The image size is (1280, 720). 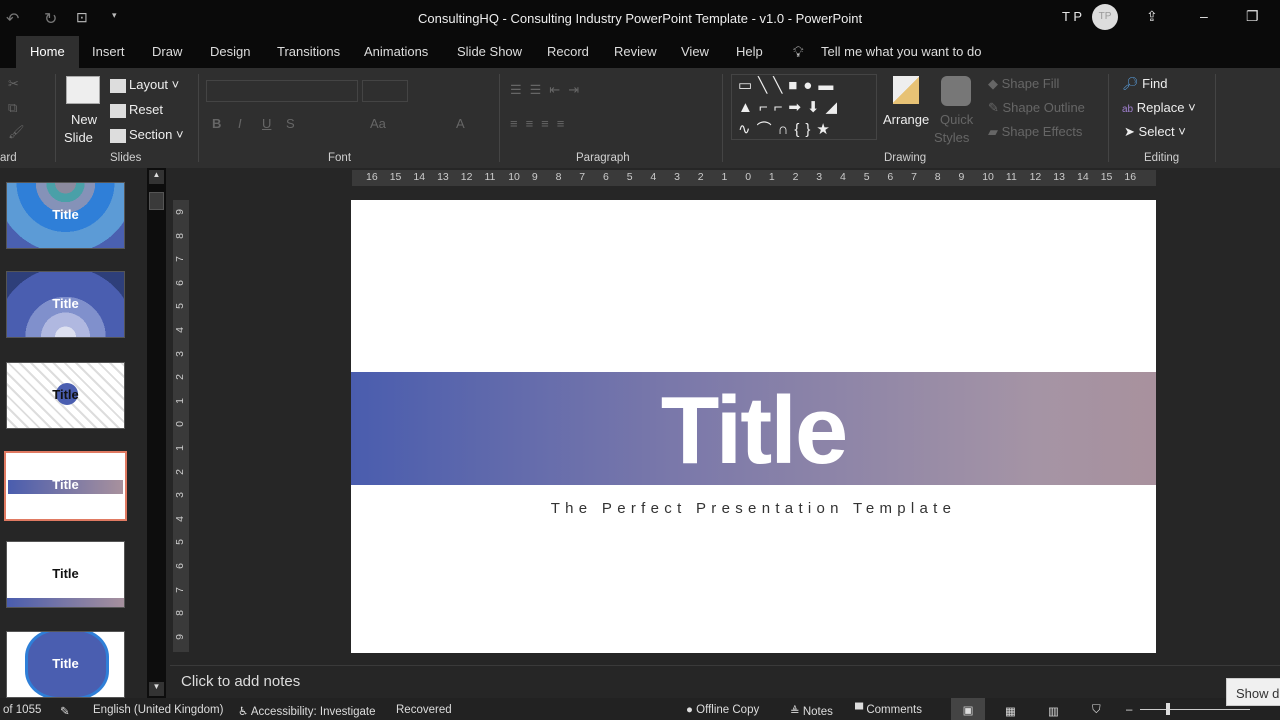 I want to click on format-painter-icon: 🖌︎, so click(x=16, y=132).